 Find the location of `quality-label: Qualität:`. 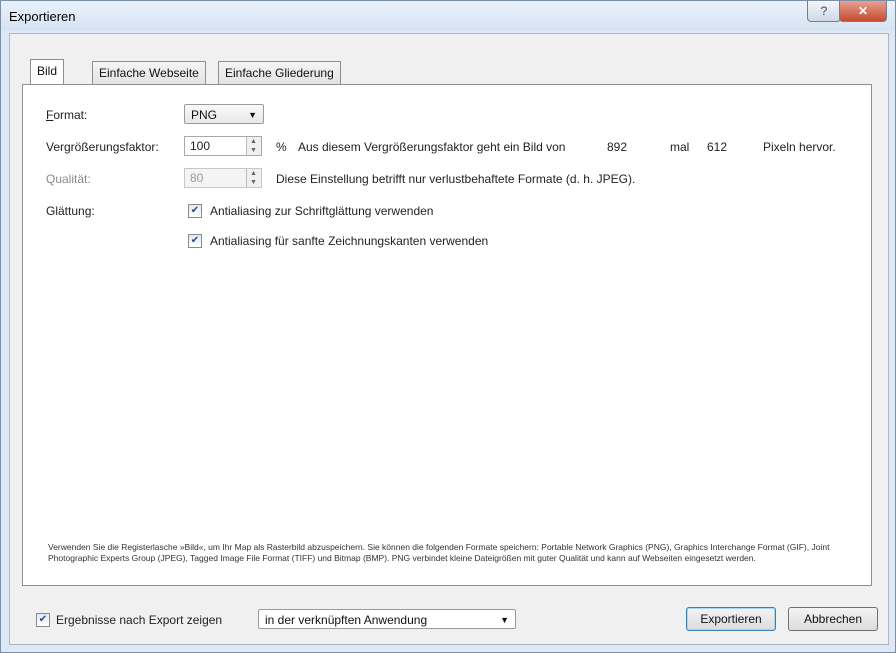

quality-label: Qualität: is located at coordinates (68, 179).